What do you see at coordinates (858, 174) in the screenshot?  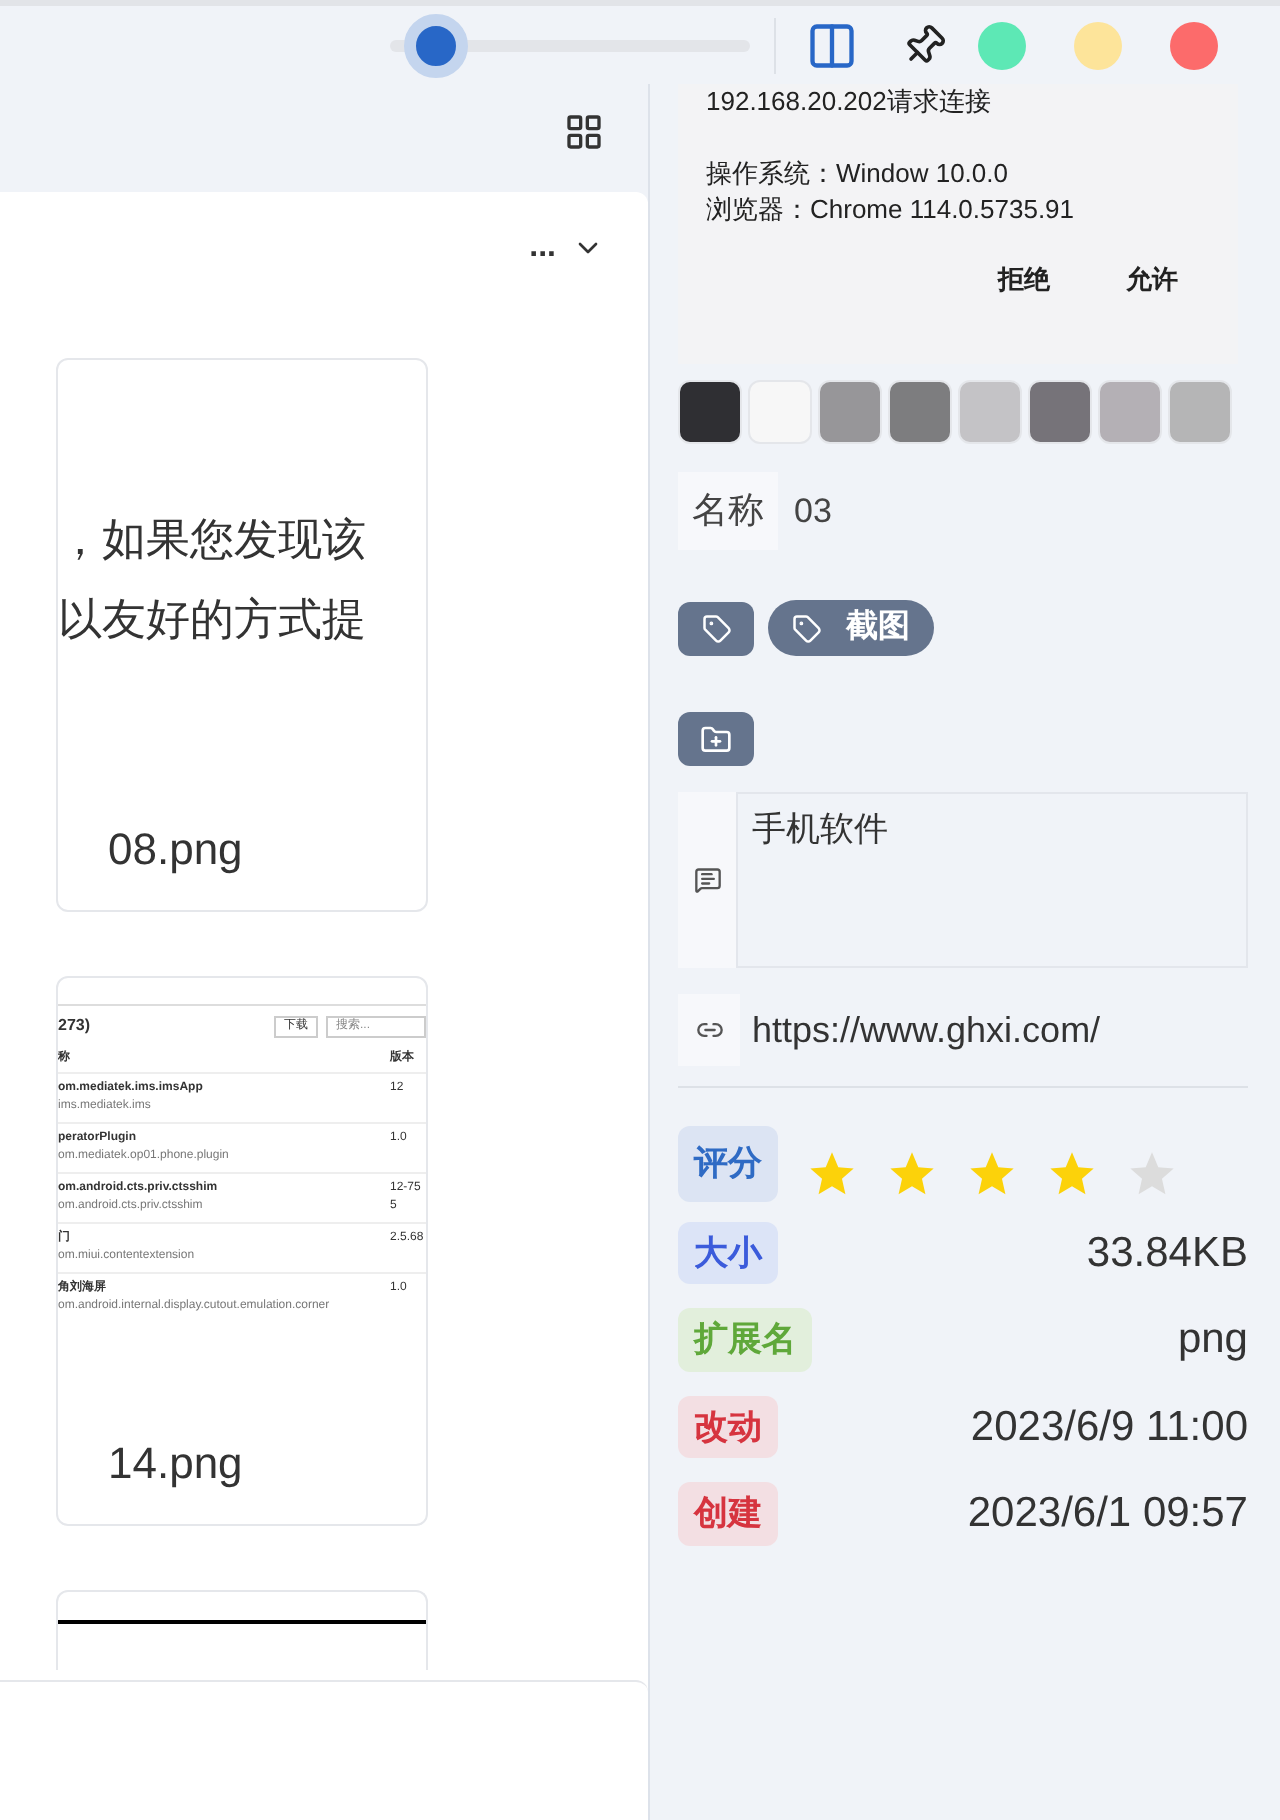 I see `preview-text: 操作系统：Window 10.0.0` at bounding box center [858, 174].